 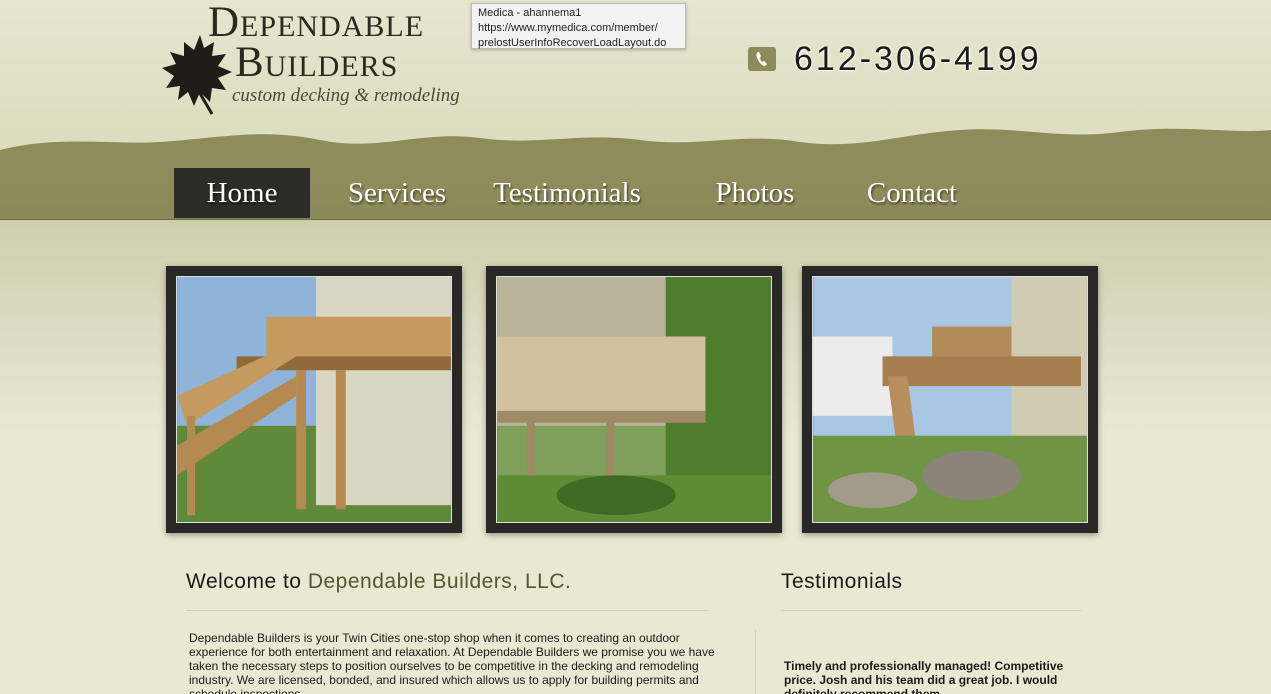 I want to click on phone-block: 612-306-4199, so click(x=928, y=61).